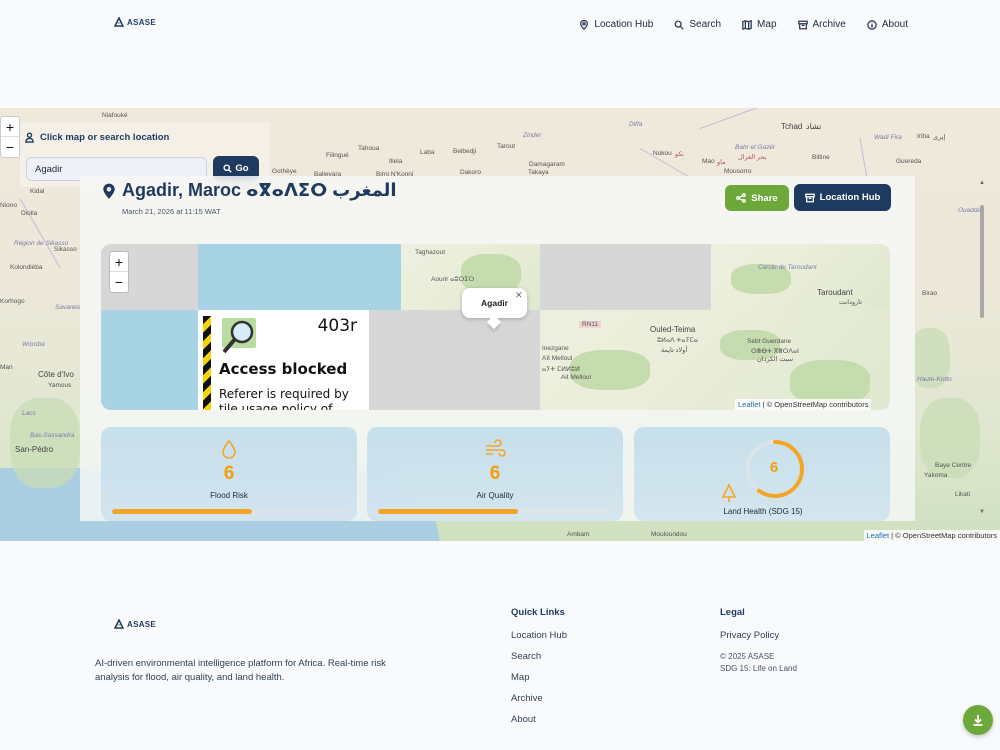 The height and width of the screenshot is (750, 1000). I want to click on map-label: Côte d'Ivo, so click(56, 374).